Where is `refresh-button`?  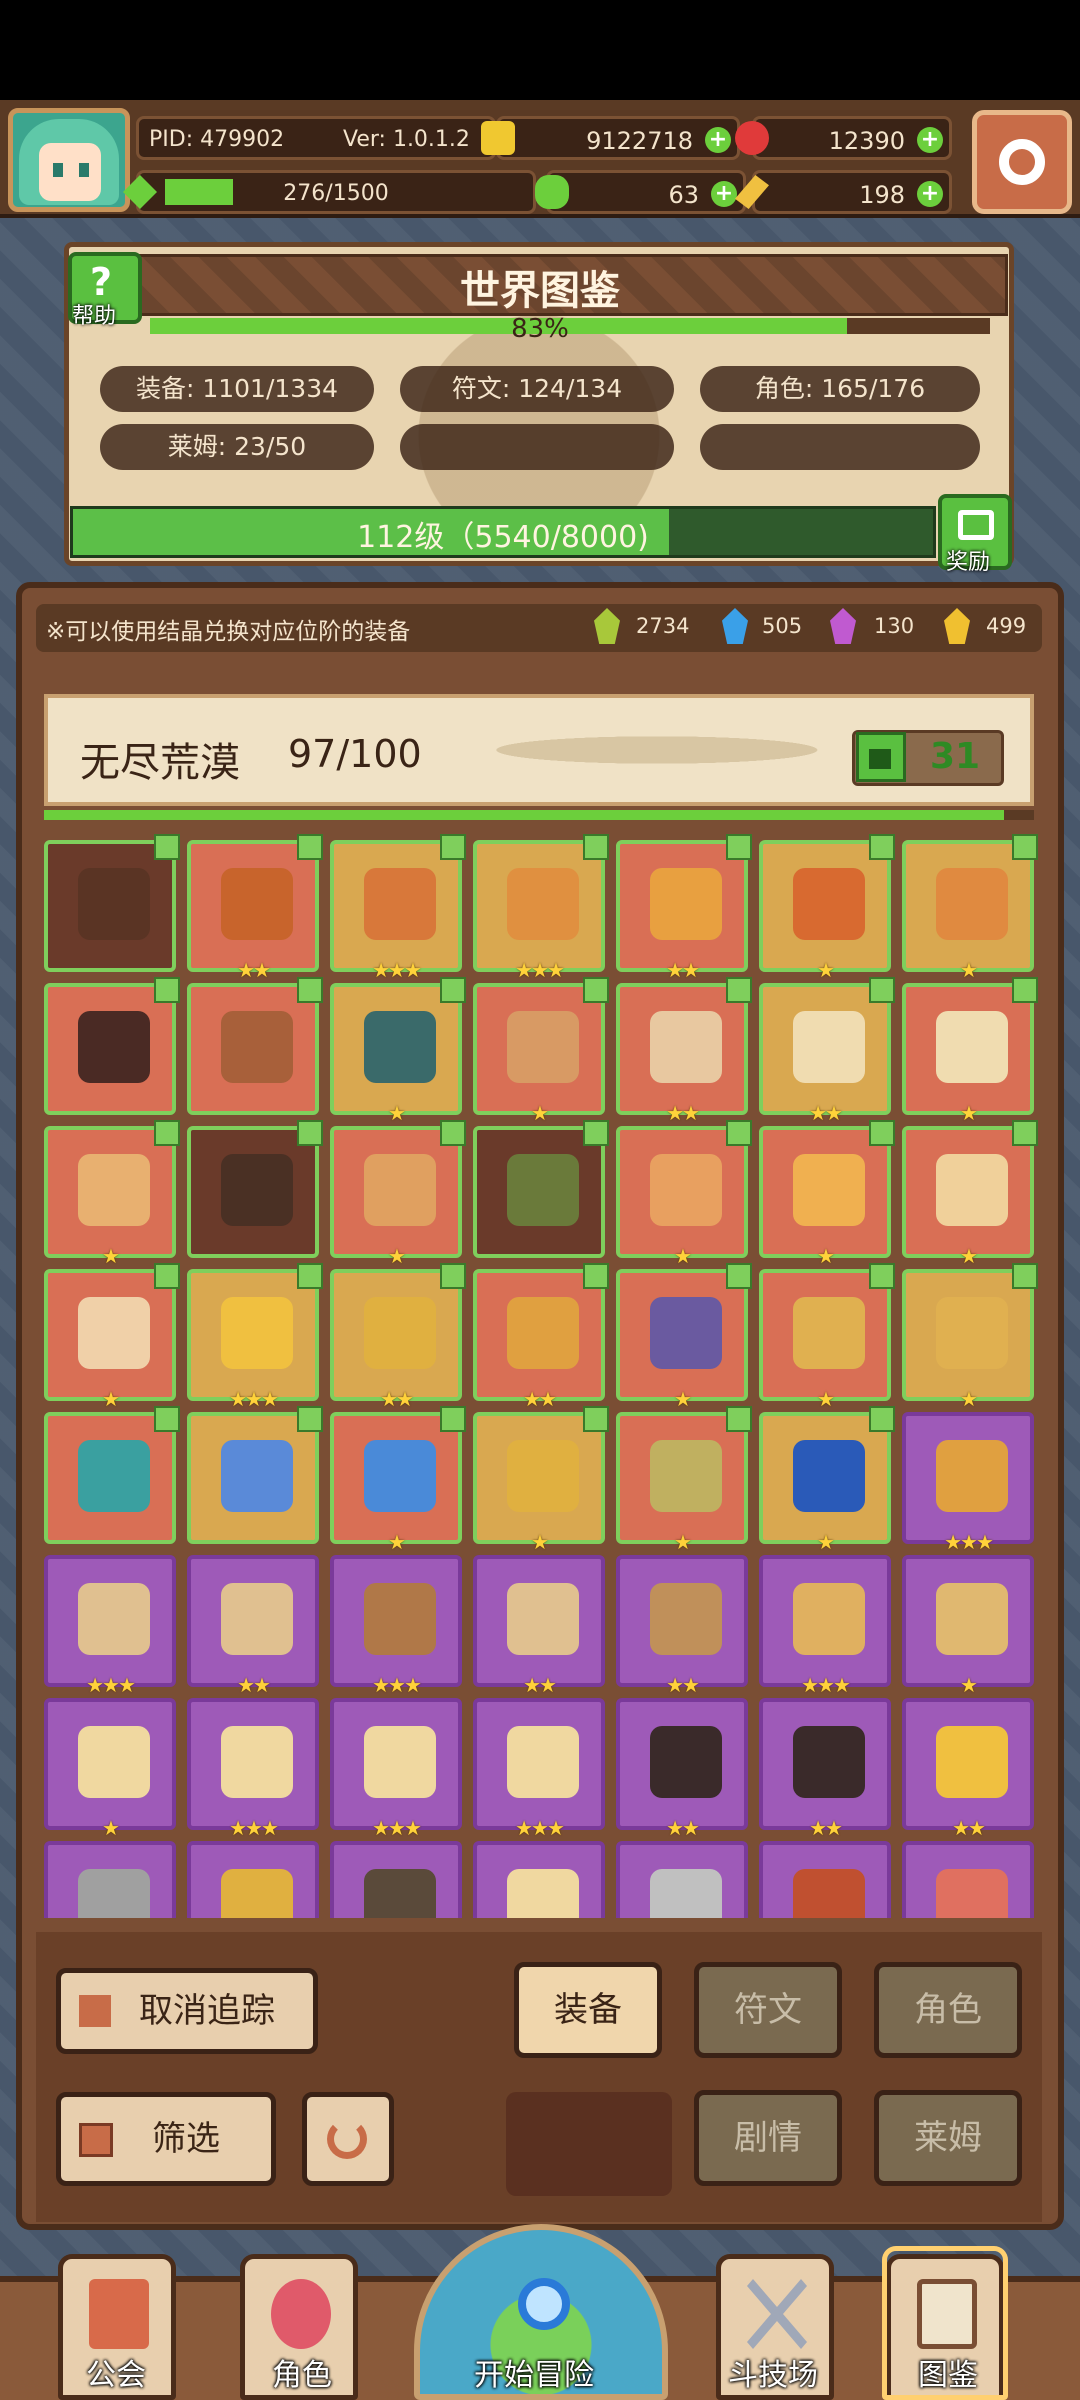
refresh-button is located at coordinates (348, 2139).